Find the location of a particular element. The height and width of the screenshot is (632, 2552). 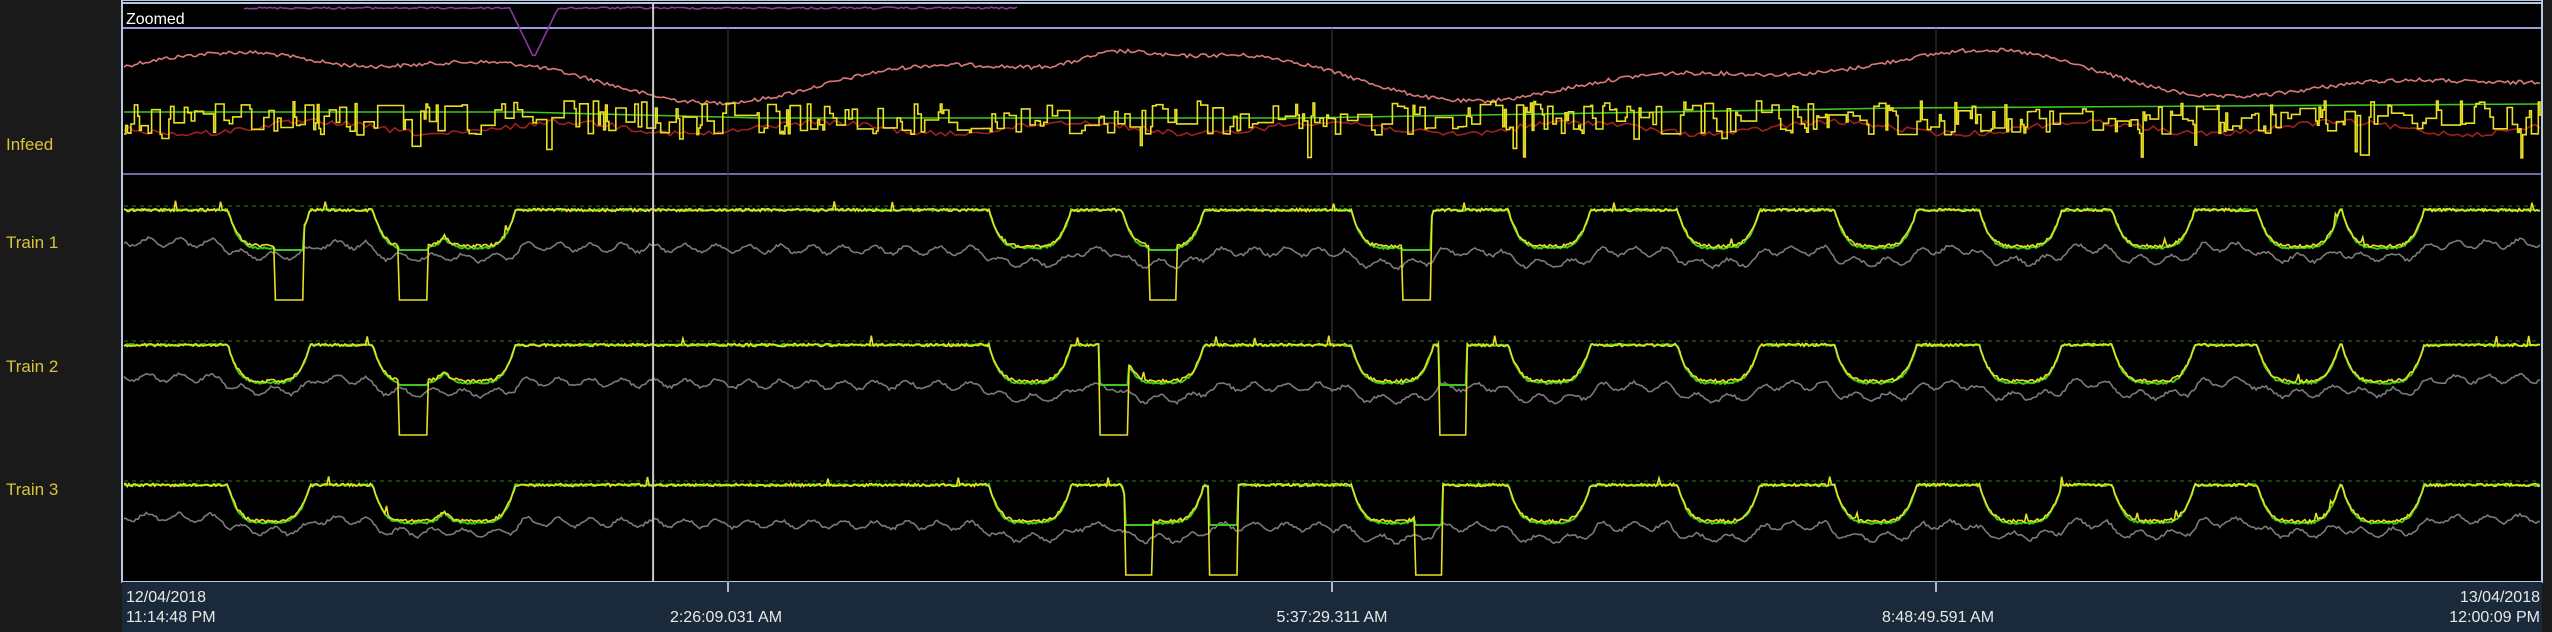

zoom-strip is located at coordinates (1332, 15).